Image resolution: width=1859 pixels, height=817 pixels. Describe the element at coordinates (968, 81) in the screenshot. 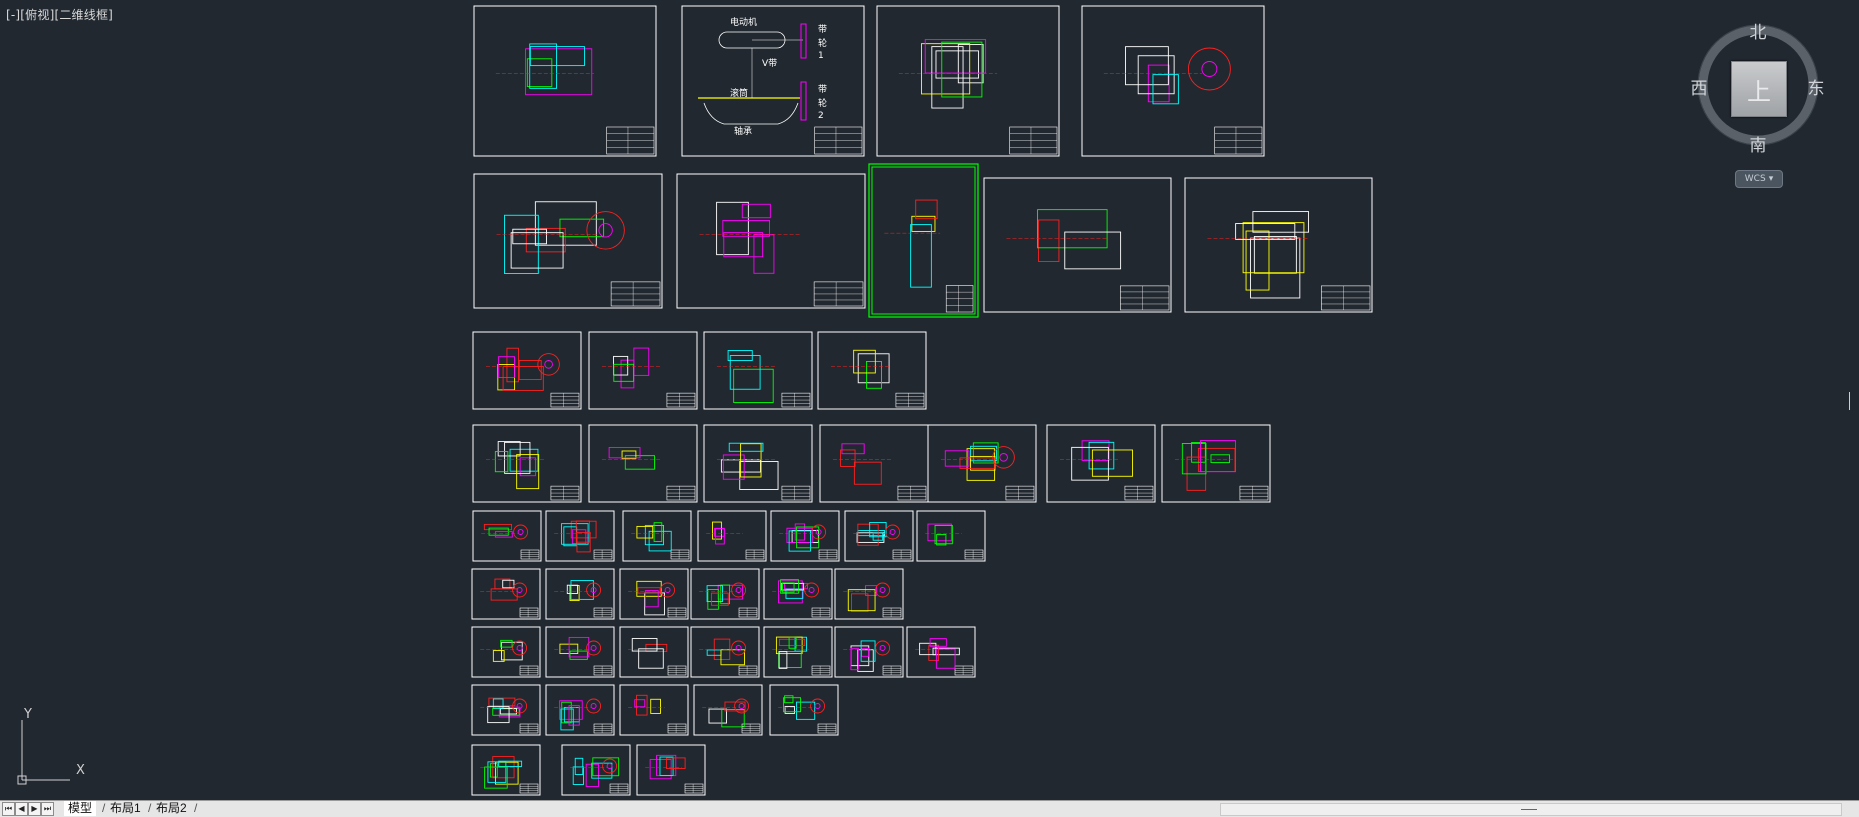

I see `sheet-base-plate` at that location.